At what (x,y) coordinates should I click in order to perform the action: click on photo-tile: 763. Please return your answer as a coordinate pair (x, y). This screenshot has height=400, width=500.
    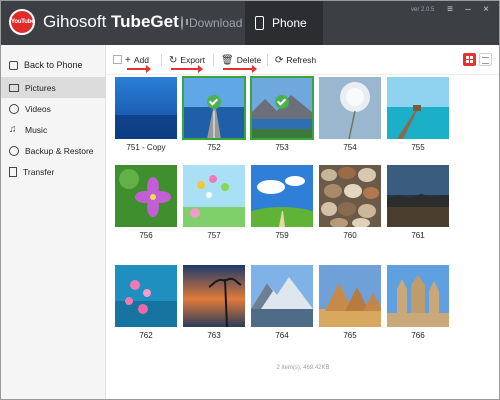
    Looking at the image, I should click on (214, 309).